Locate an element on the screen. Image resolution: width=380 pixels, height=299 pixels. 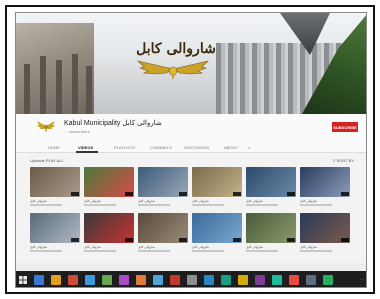
sort-button: ≡ SORT BY is located at coordinates (343, 160).